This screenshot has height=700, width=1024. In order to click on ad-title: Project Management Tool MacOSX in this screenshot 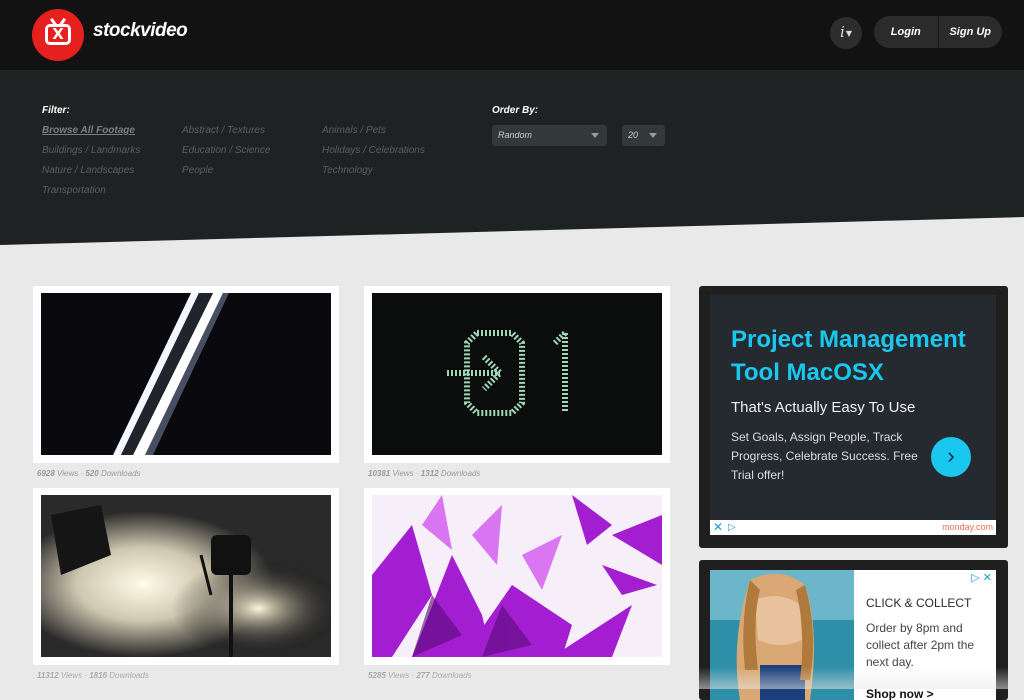, I will do `click(861, 356)`.